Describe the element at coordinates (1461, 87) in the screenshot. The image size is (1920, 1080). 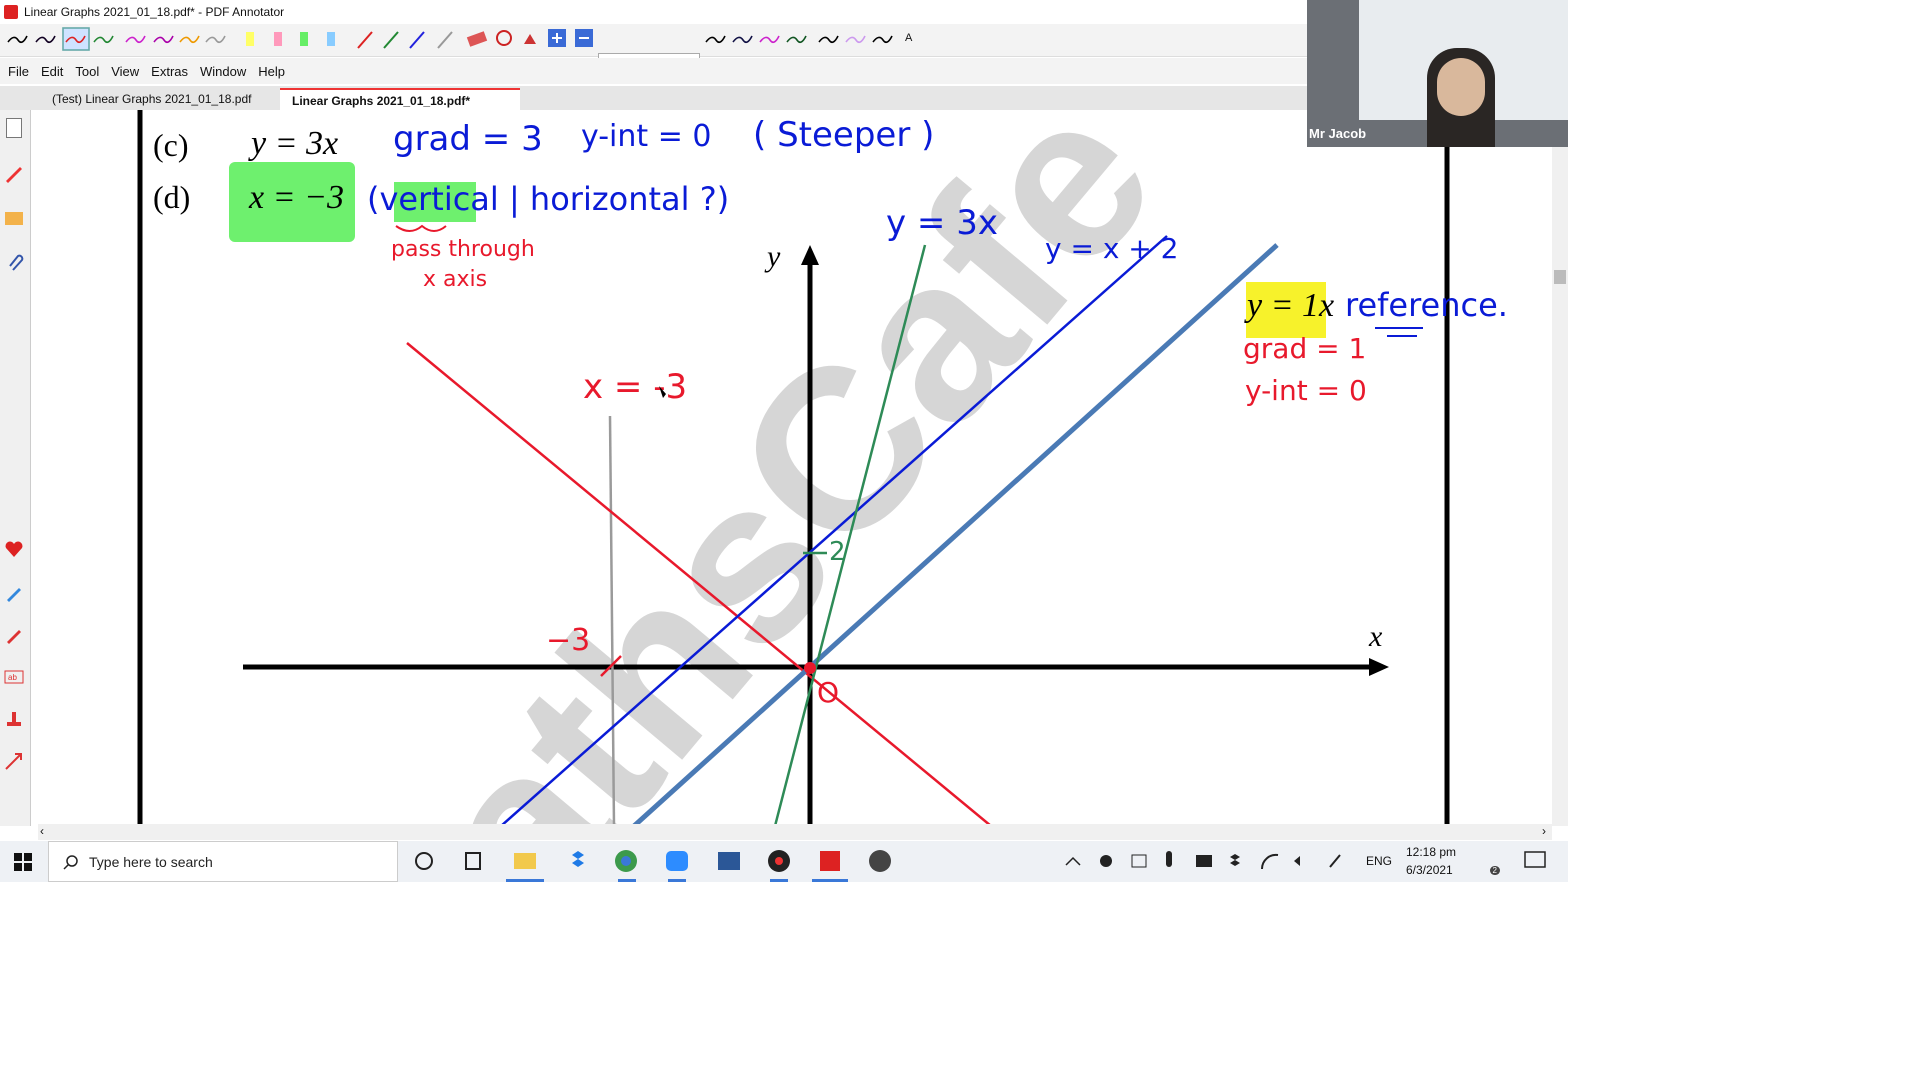
I see `presenter-face` at that location.